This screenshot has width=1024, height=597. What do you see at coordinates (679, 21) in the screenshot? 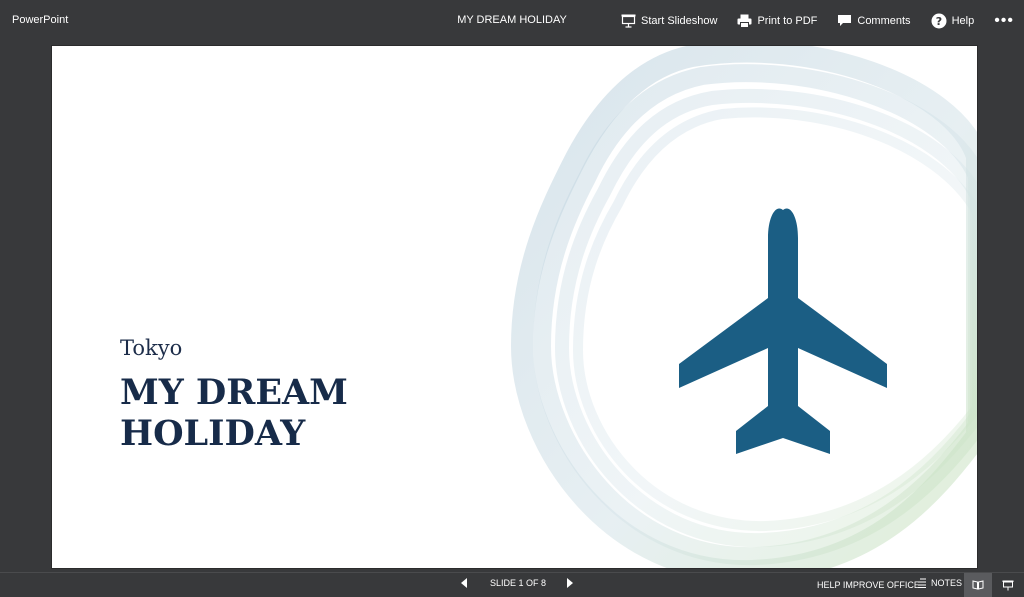
I see `start-slideshow-label: Start Slideshow` at bounding box center [679, 21].